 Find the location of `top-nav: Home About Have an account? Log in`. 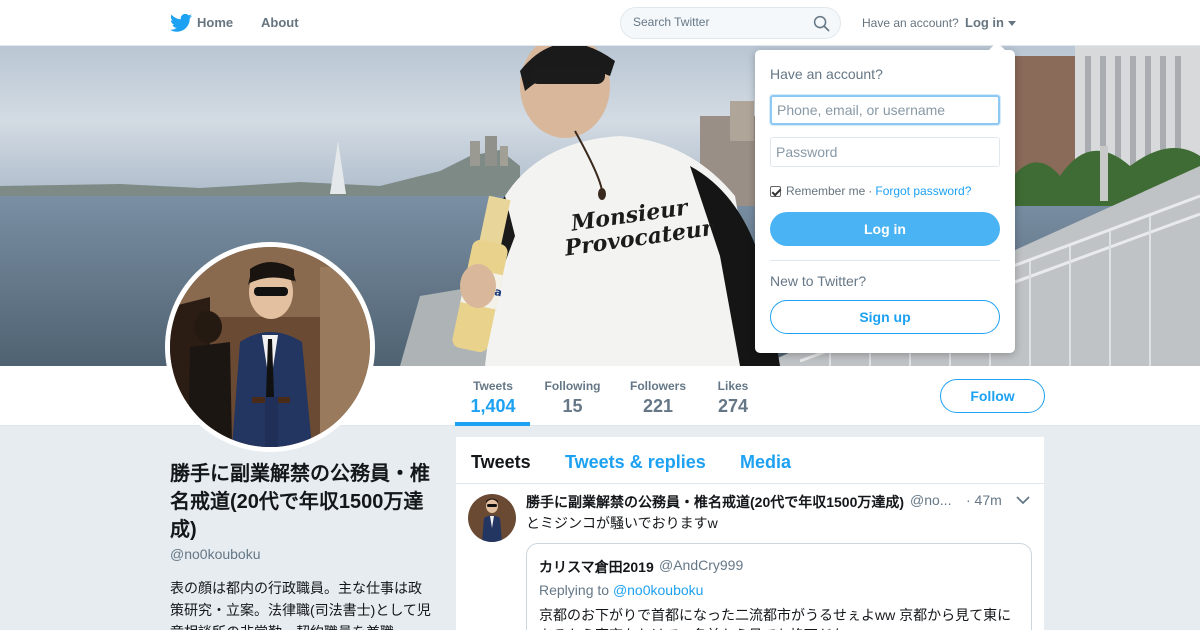

top-nav: Home About Have an account? Log in is located at coordinates (600, 23).